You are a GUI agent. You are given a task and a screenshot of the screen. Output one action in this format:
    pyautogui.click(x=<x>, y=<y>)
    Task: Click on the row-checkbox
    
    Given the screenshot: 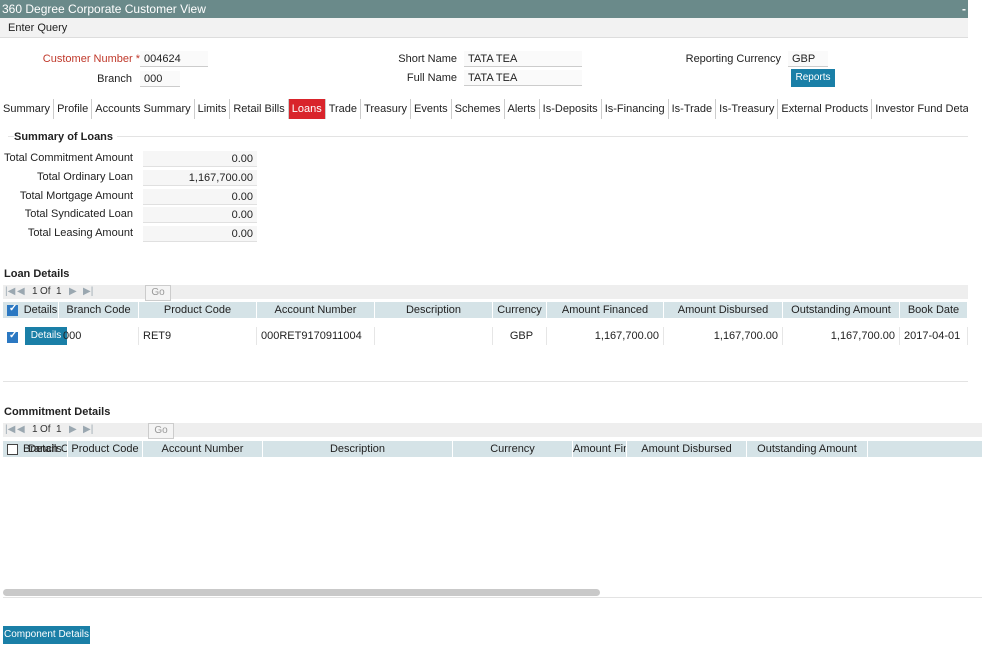 What is the action you would take?
    pyautogui.click(x=12, y=336)
    